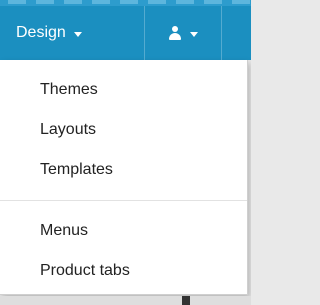  I want to click on user-icon, so click(175, 33).